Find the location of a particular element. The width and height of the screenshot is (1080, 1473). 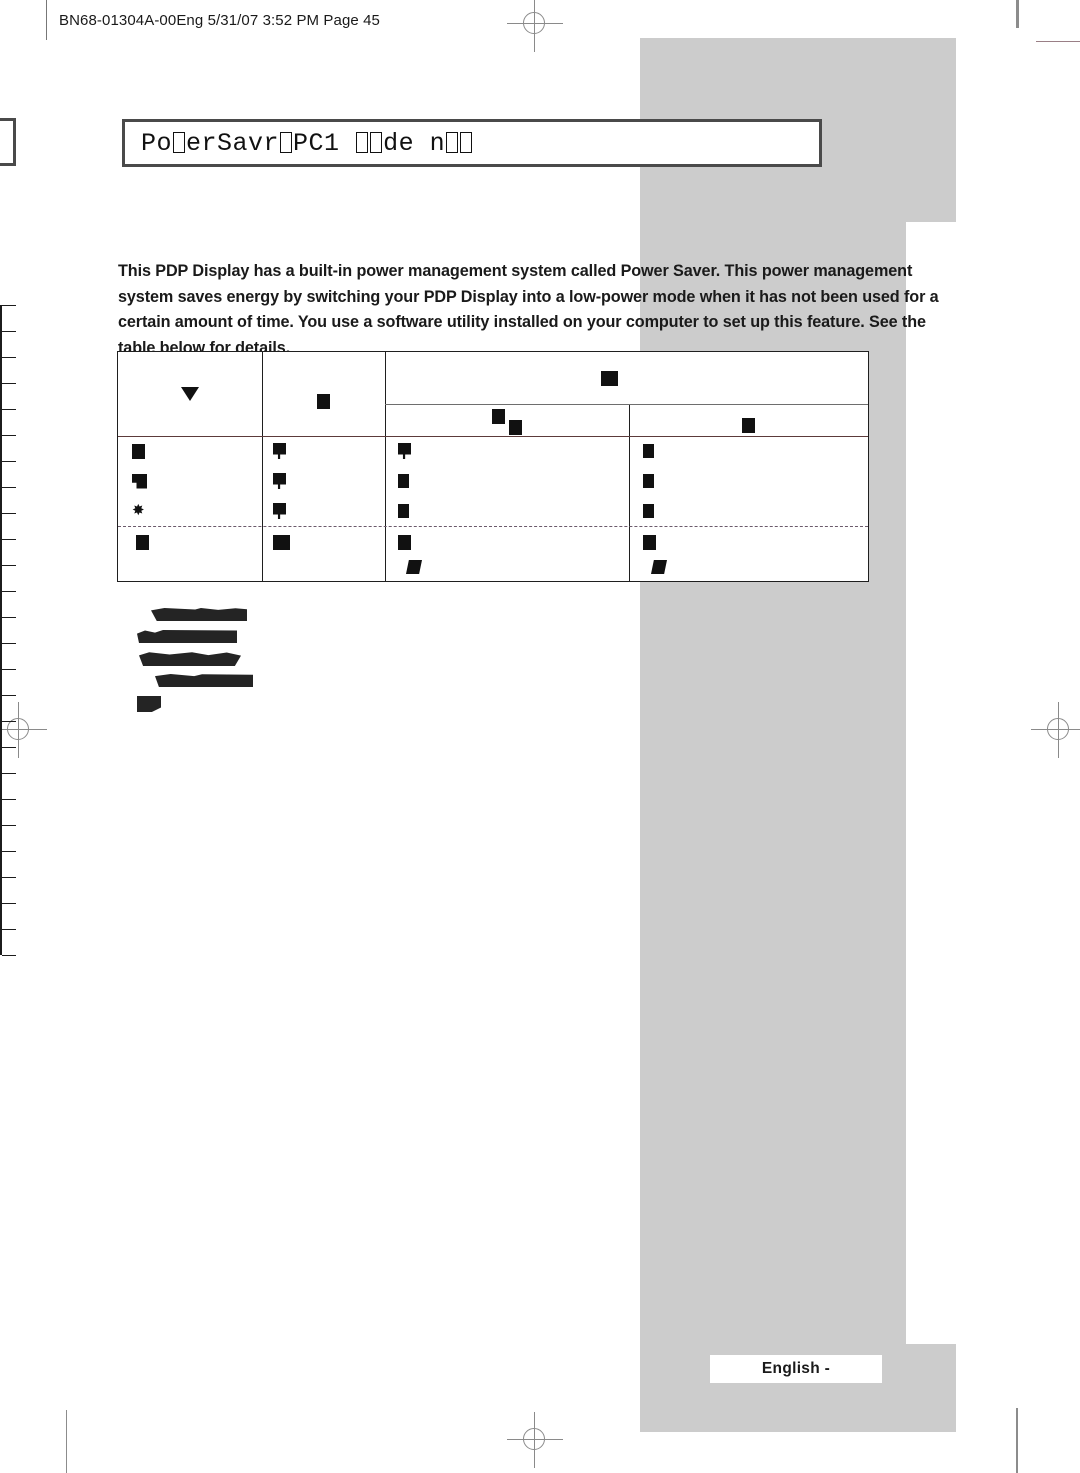

footer-language-text: English - is located at coordinates (796, 1368).